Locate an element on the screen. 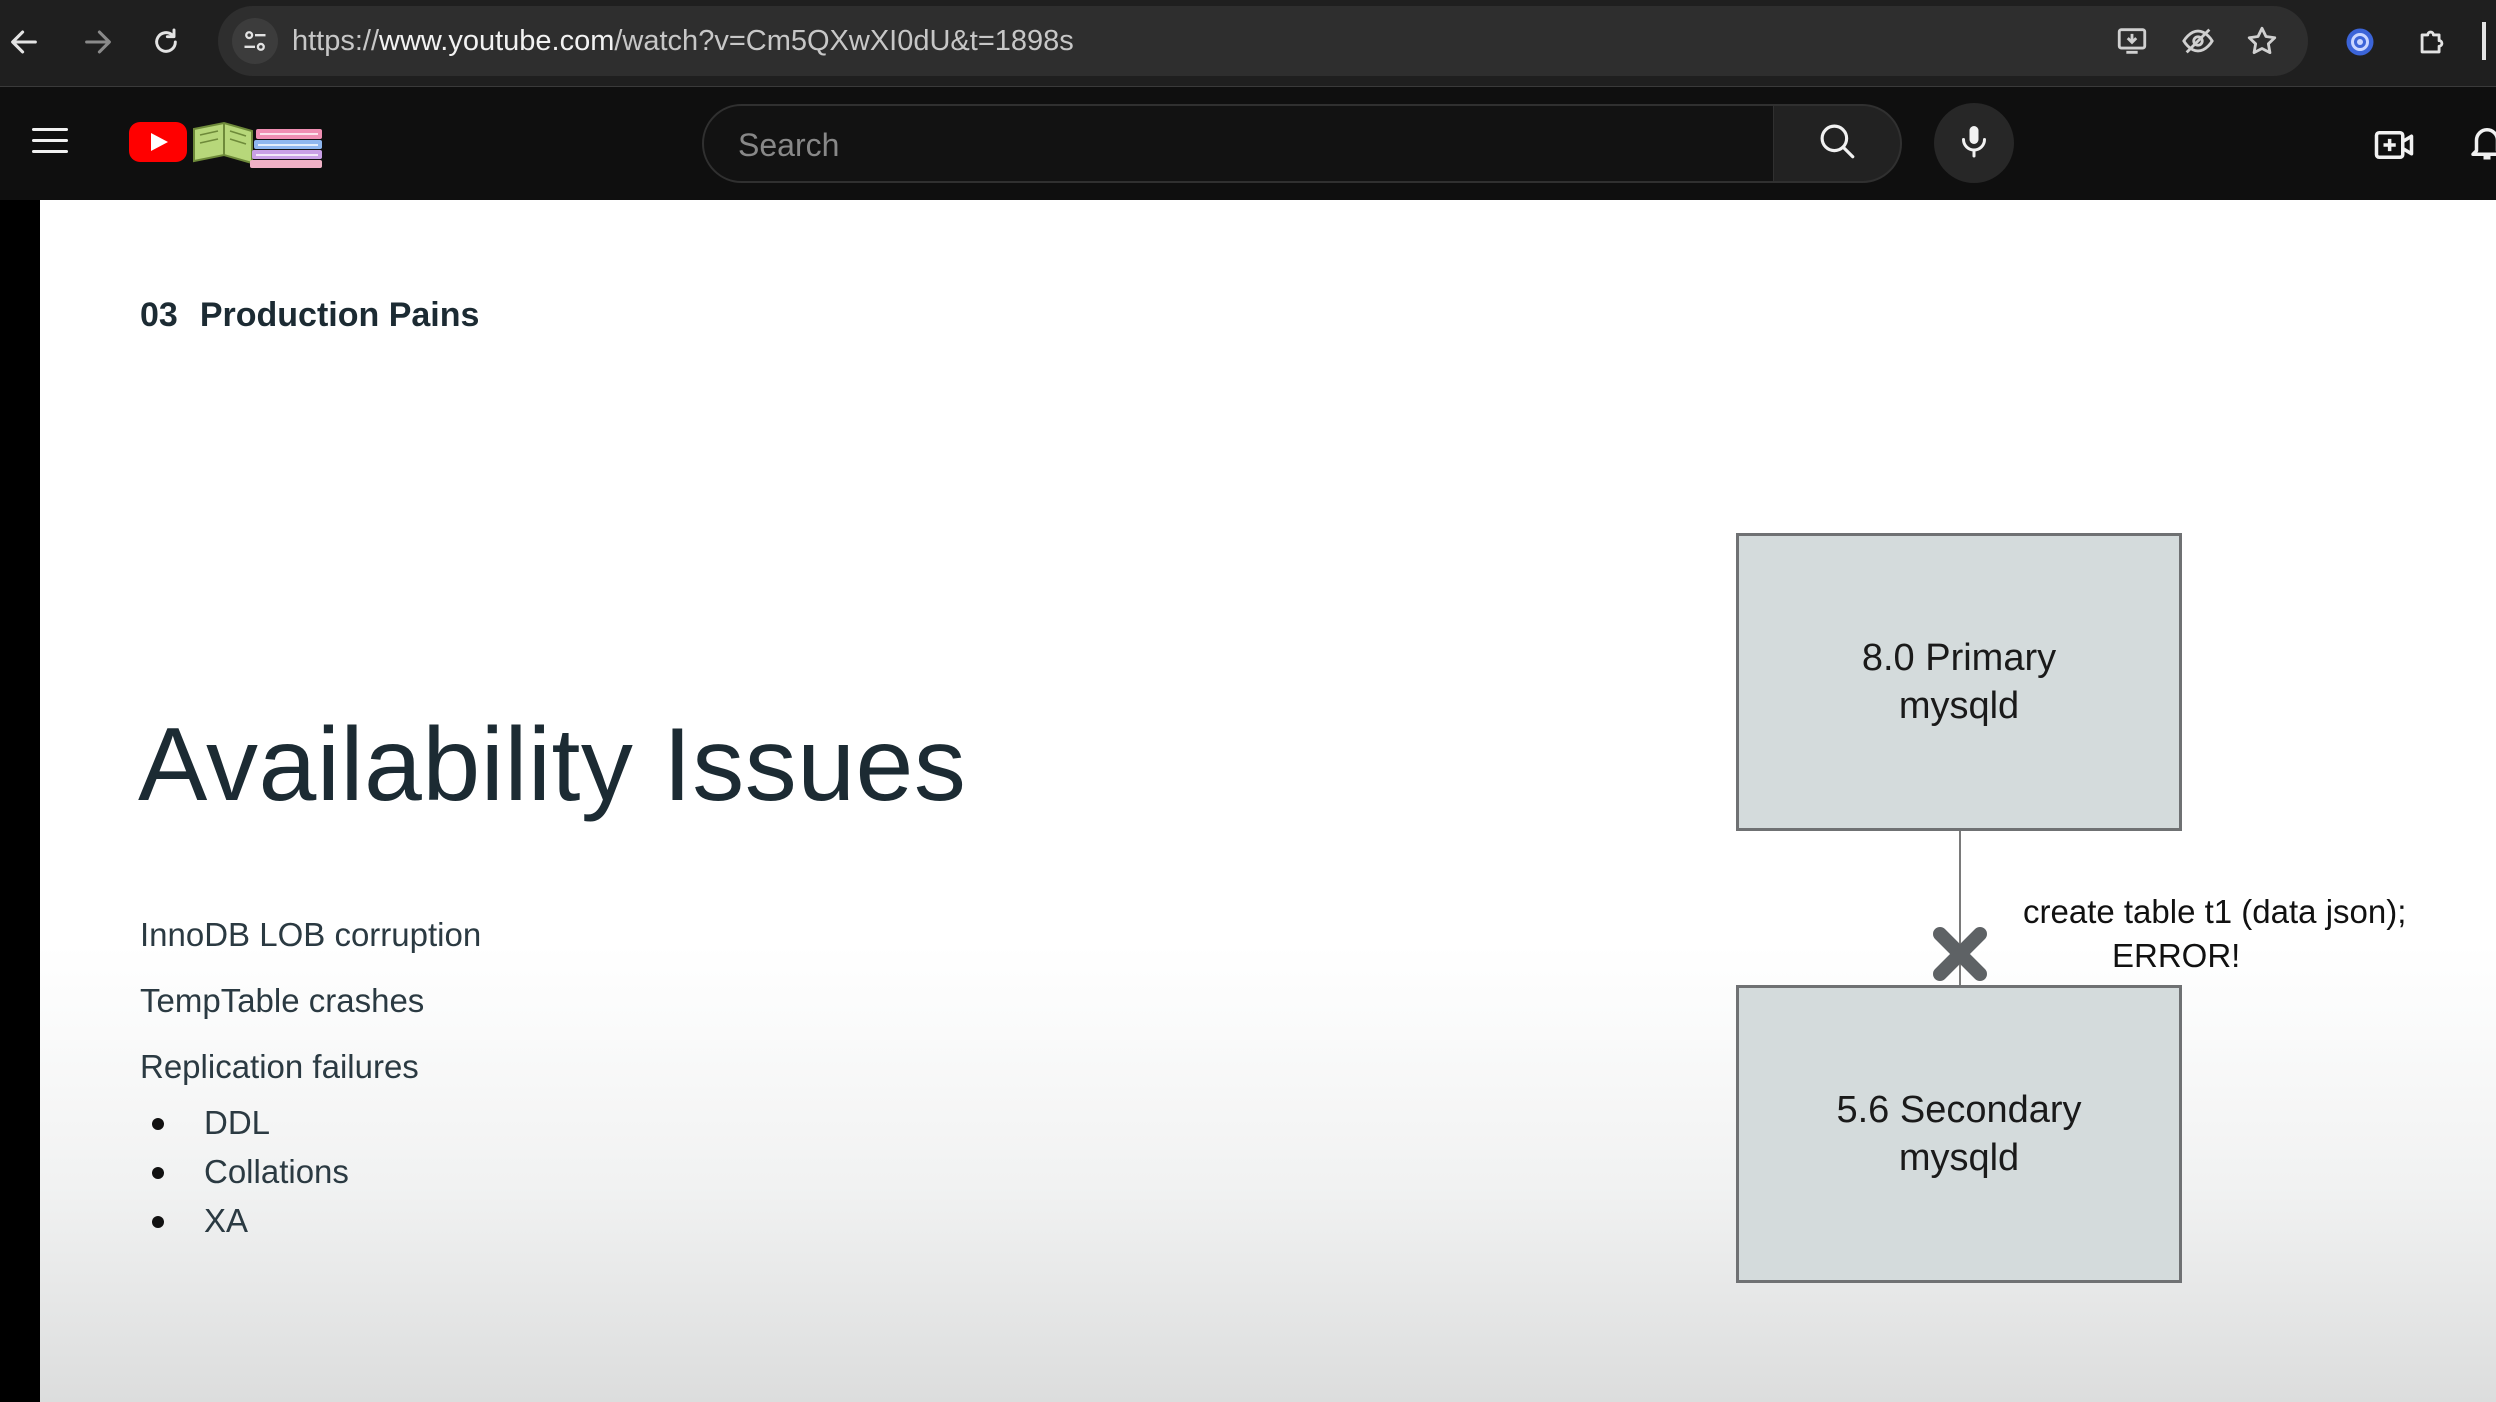  error-note: create table t1 (data json); ERROR! is located at coordinates (2214, 934).